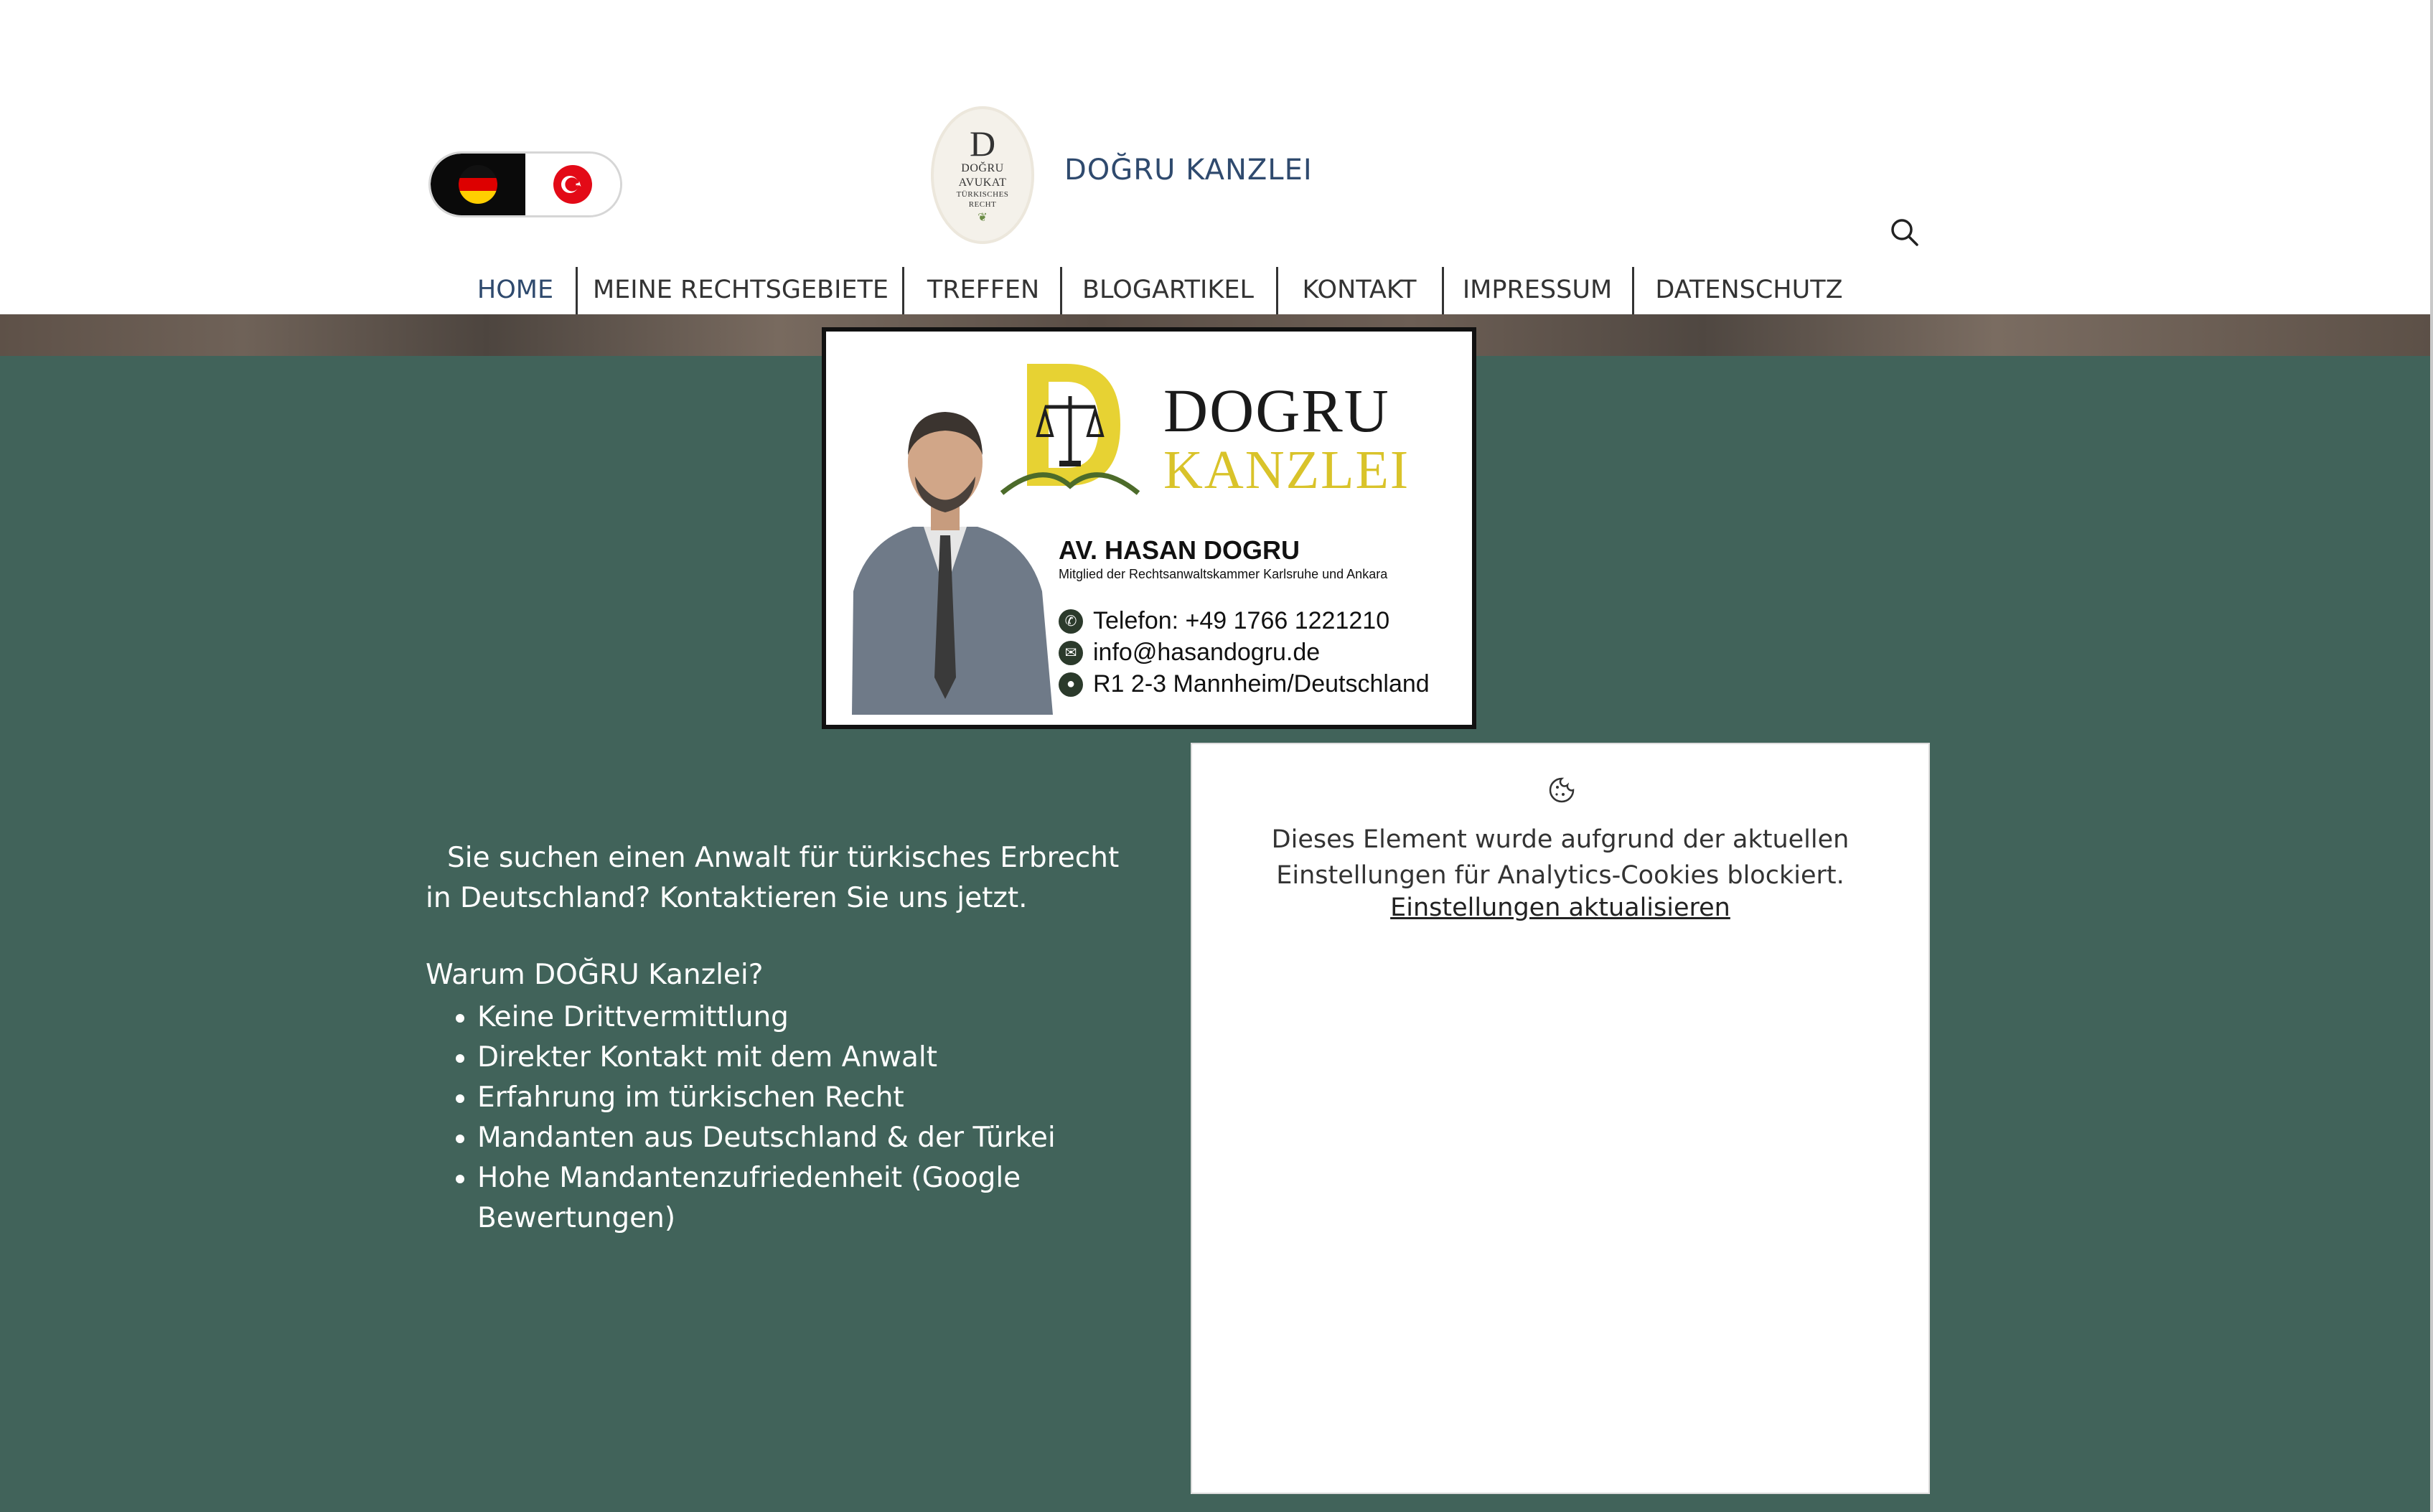  What do you see at coordinates (982, 205) in the screenshot?
I see `logo-line-4: RECHT` at bounding box center [982, 205].